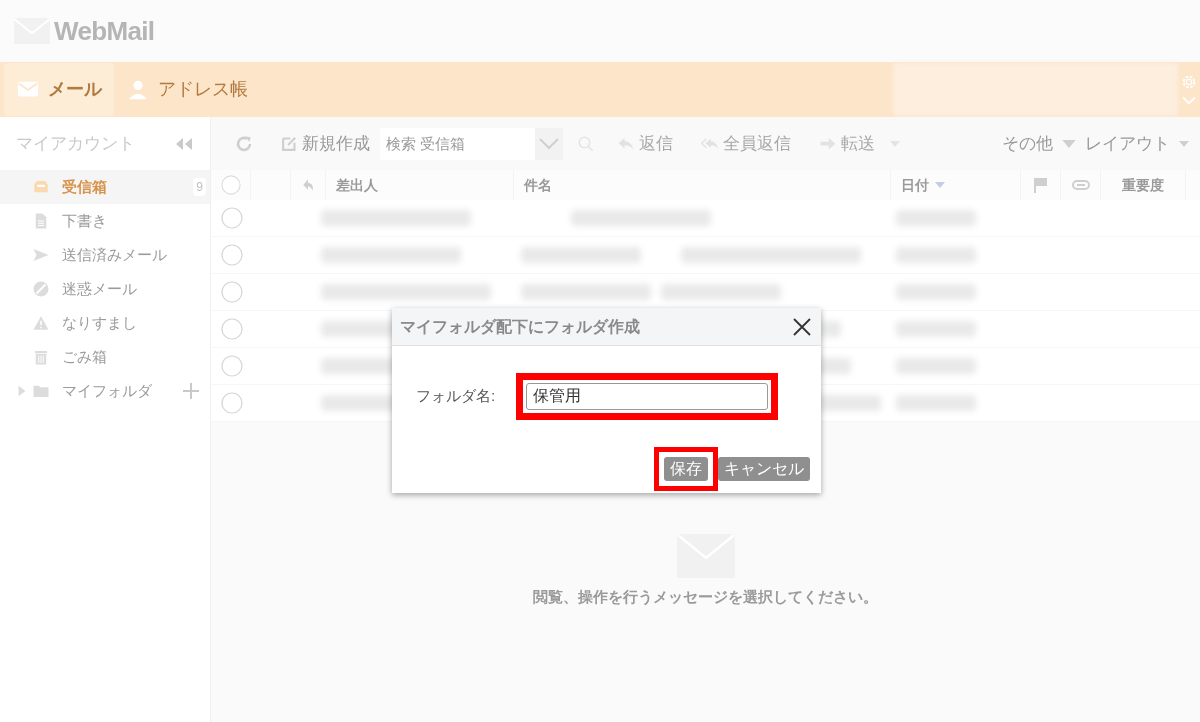 Image resolution: width=1200 pixels, height=722 pixels. Describe the element at coordinates (41, 357) in the screenshot. I see `trash-icon` at that location.